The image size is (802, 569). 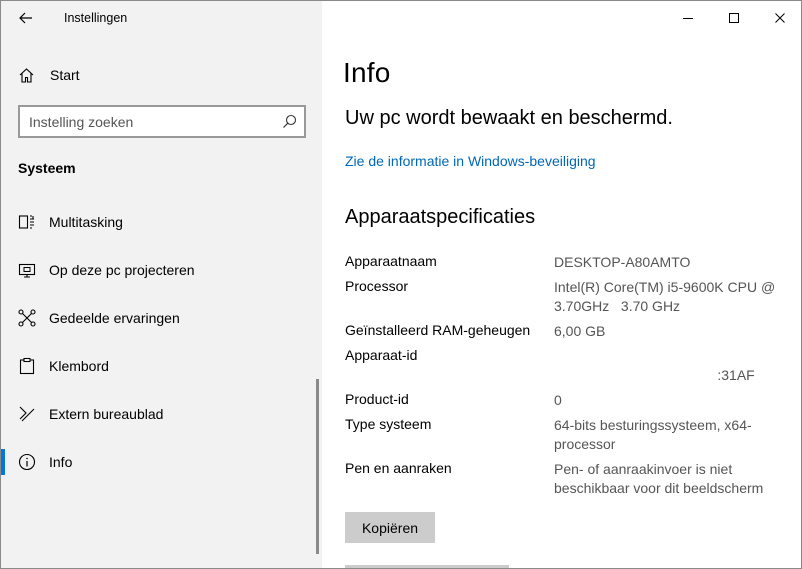 I want to click on spec-value: 6,00 GB, so click(x=580, y=331).